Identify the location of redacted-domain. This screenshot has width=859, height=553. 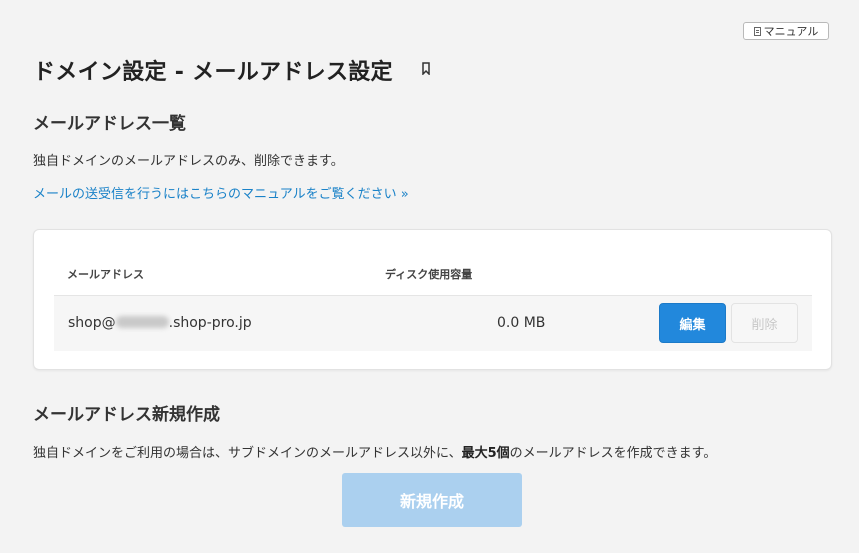
(142, 322).